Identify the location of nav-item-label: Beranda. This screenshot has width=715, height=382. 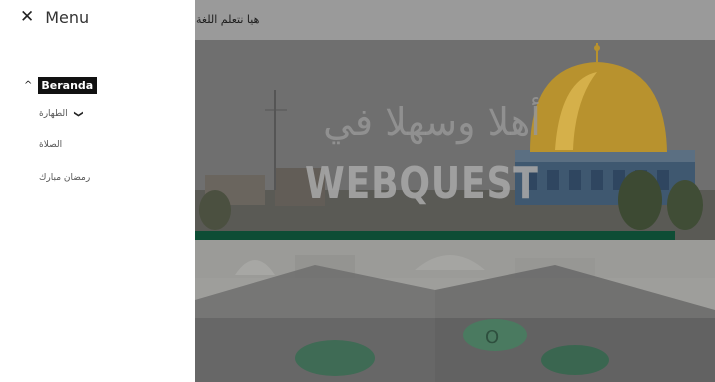
(68, 85).